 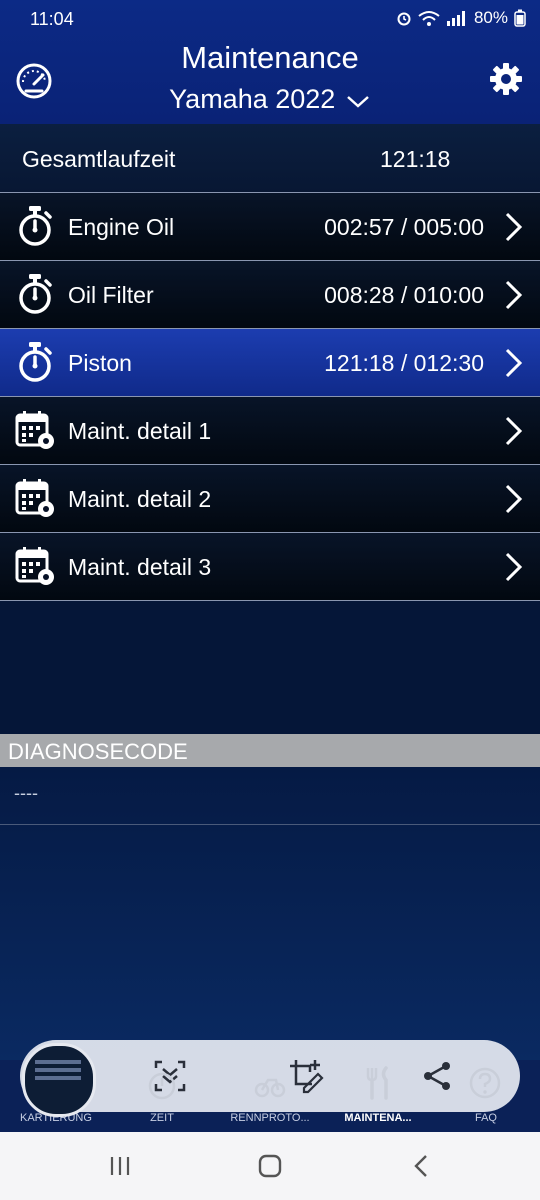 What do you see at coordinates (140, 499) in the screenshot?
I see `item-label: Maint. detail 2` at bounding box center [140, 499].